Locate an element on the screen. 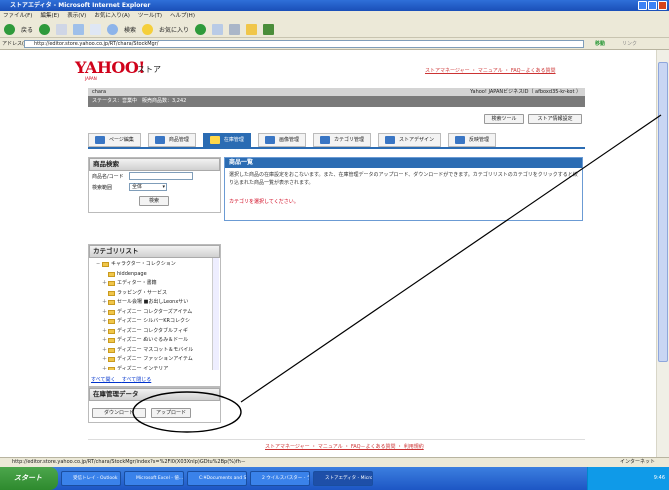  category-item: hiddenpage is located at coordinates (156, 275).